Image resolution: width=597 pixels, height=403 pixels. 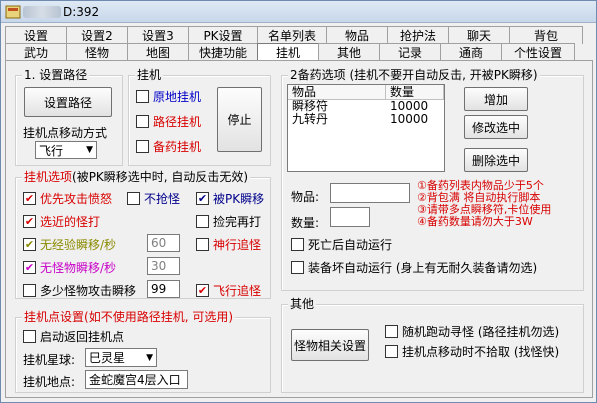 I want to click on tab-shortcuts: 快捷功能, so click(x=223, y=52).